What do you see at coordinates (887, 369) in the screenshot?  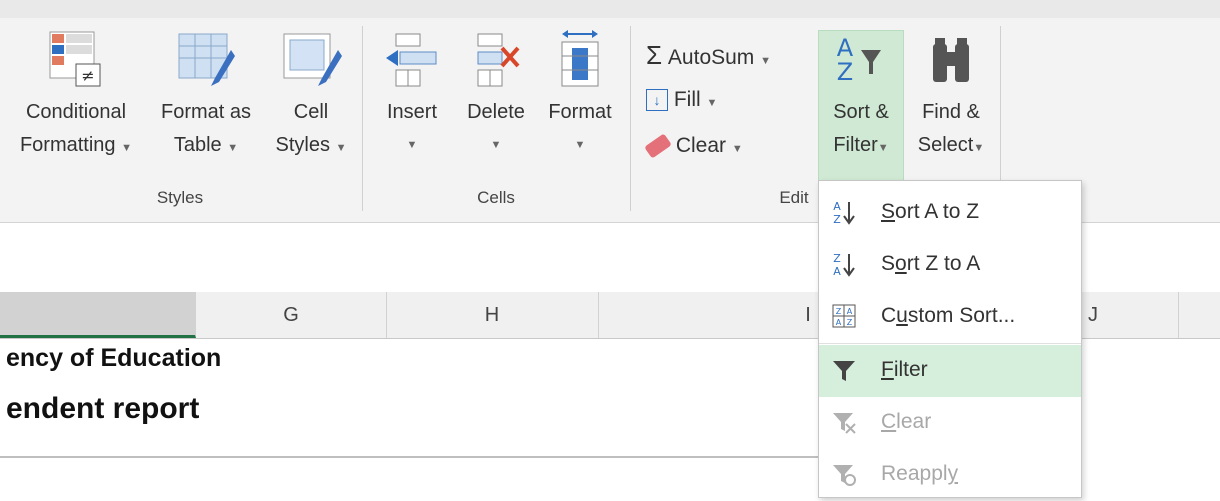 I see `menu-mnemonic: F` at bounding box center [887, 369].